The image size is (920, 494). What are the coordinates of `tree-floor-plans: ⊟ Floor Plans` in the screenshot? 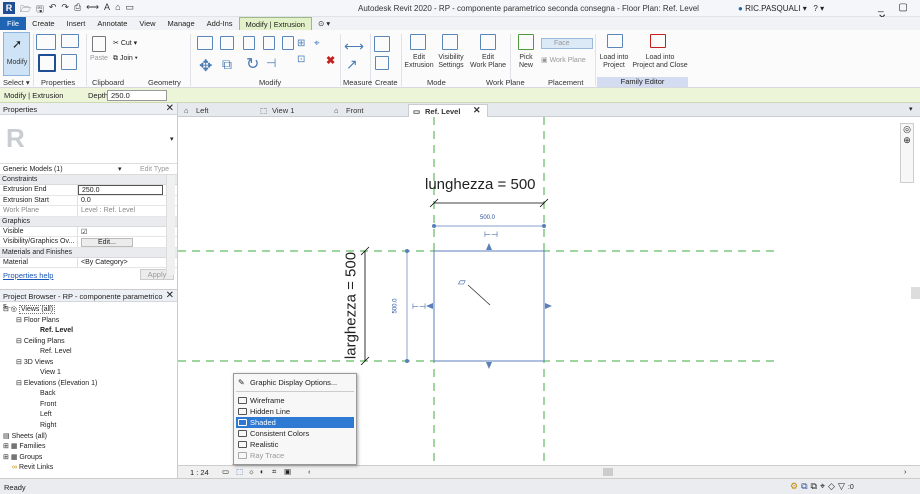 It's located at (37, 320).